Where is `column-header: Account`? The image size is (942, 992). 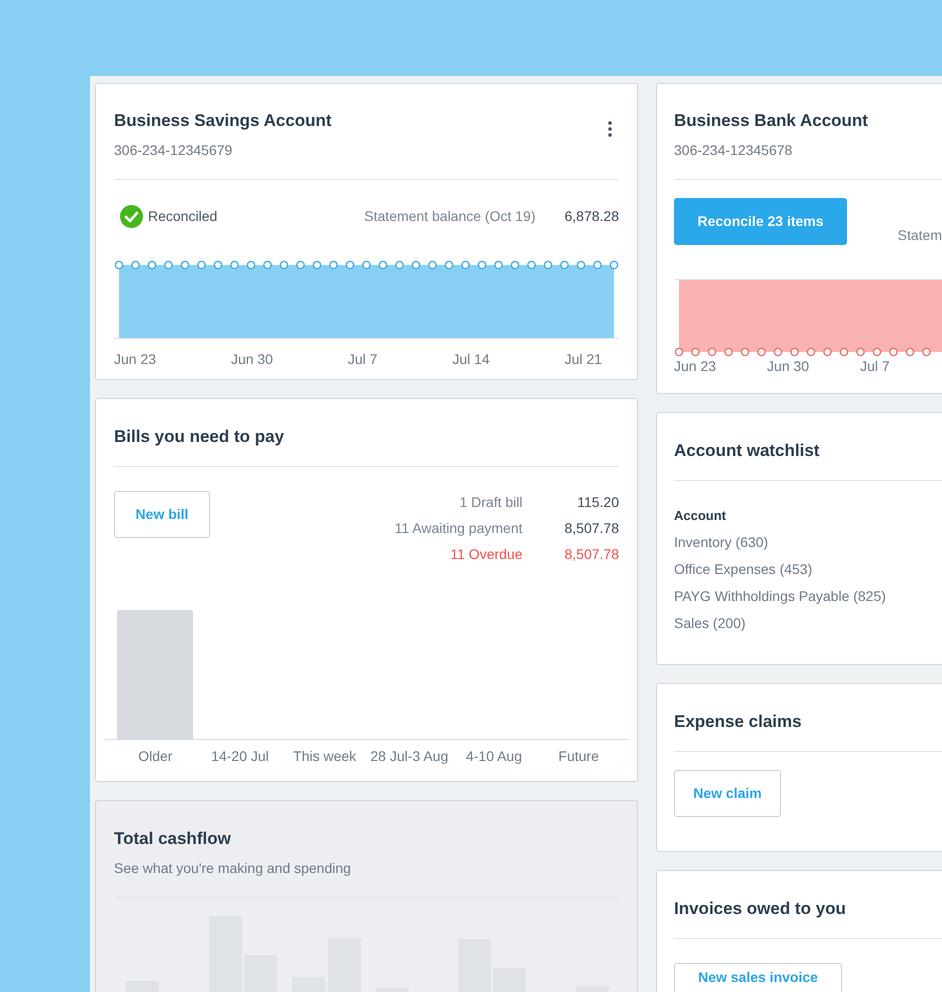
column-header: Account is located at coordinates (700, 516).